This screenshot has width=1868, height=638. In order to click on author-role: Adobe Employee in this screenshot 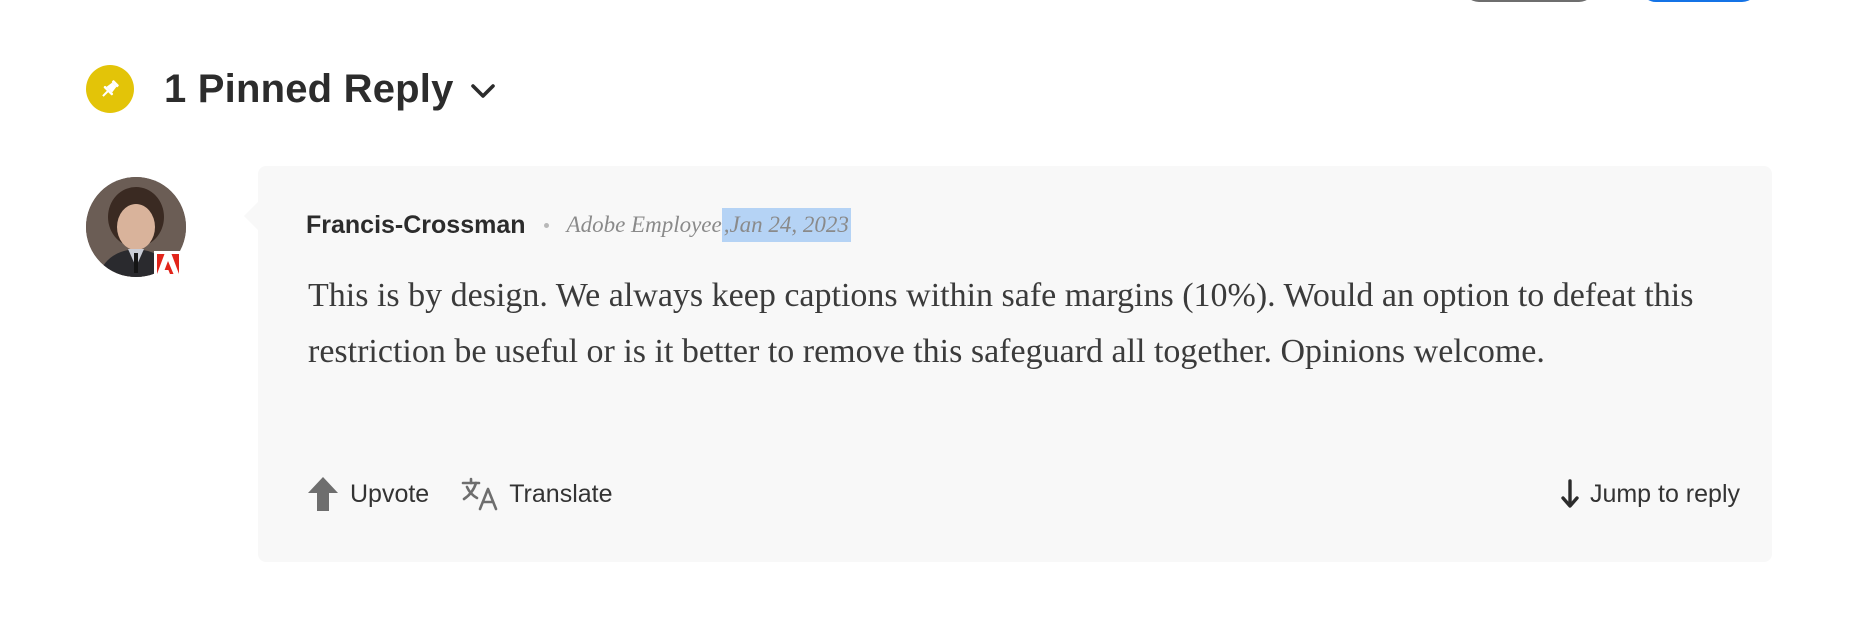, I will do `click(644, 224)`.